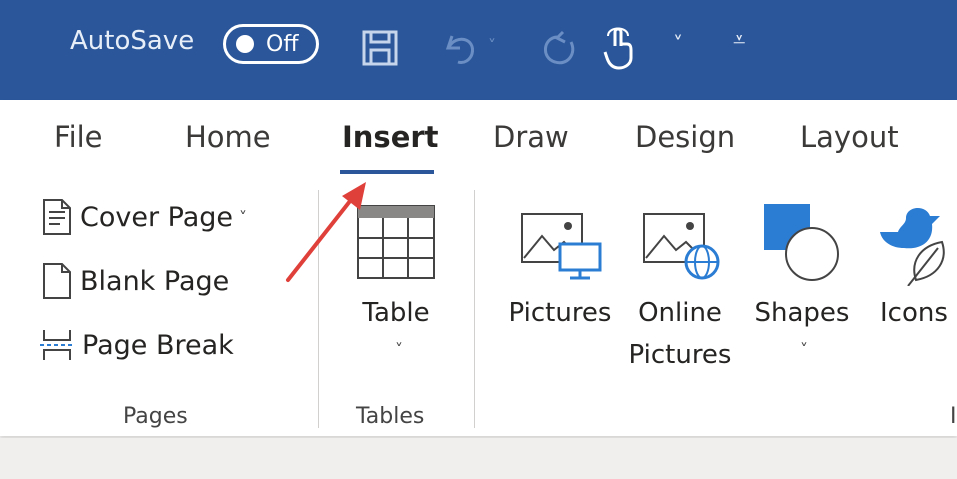 Image resolution: width=957 pixels, height=479 pixels. I want to click on online-pictures-label-line1: Online, so click(680, 313).